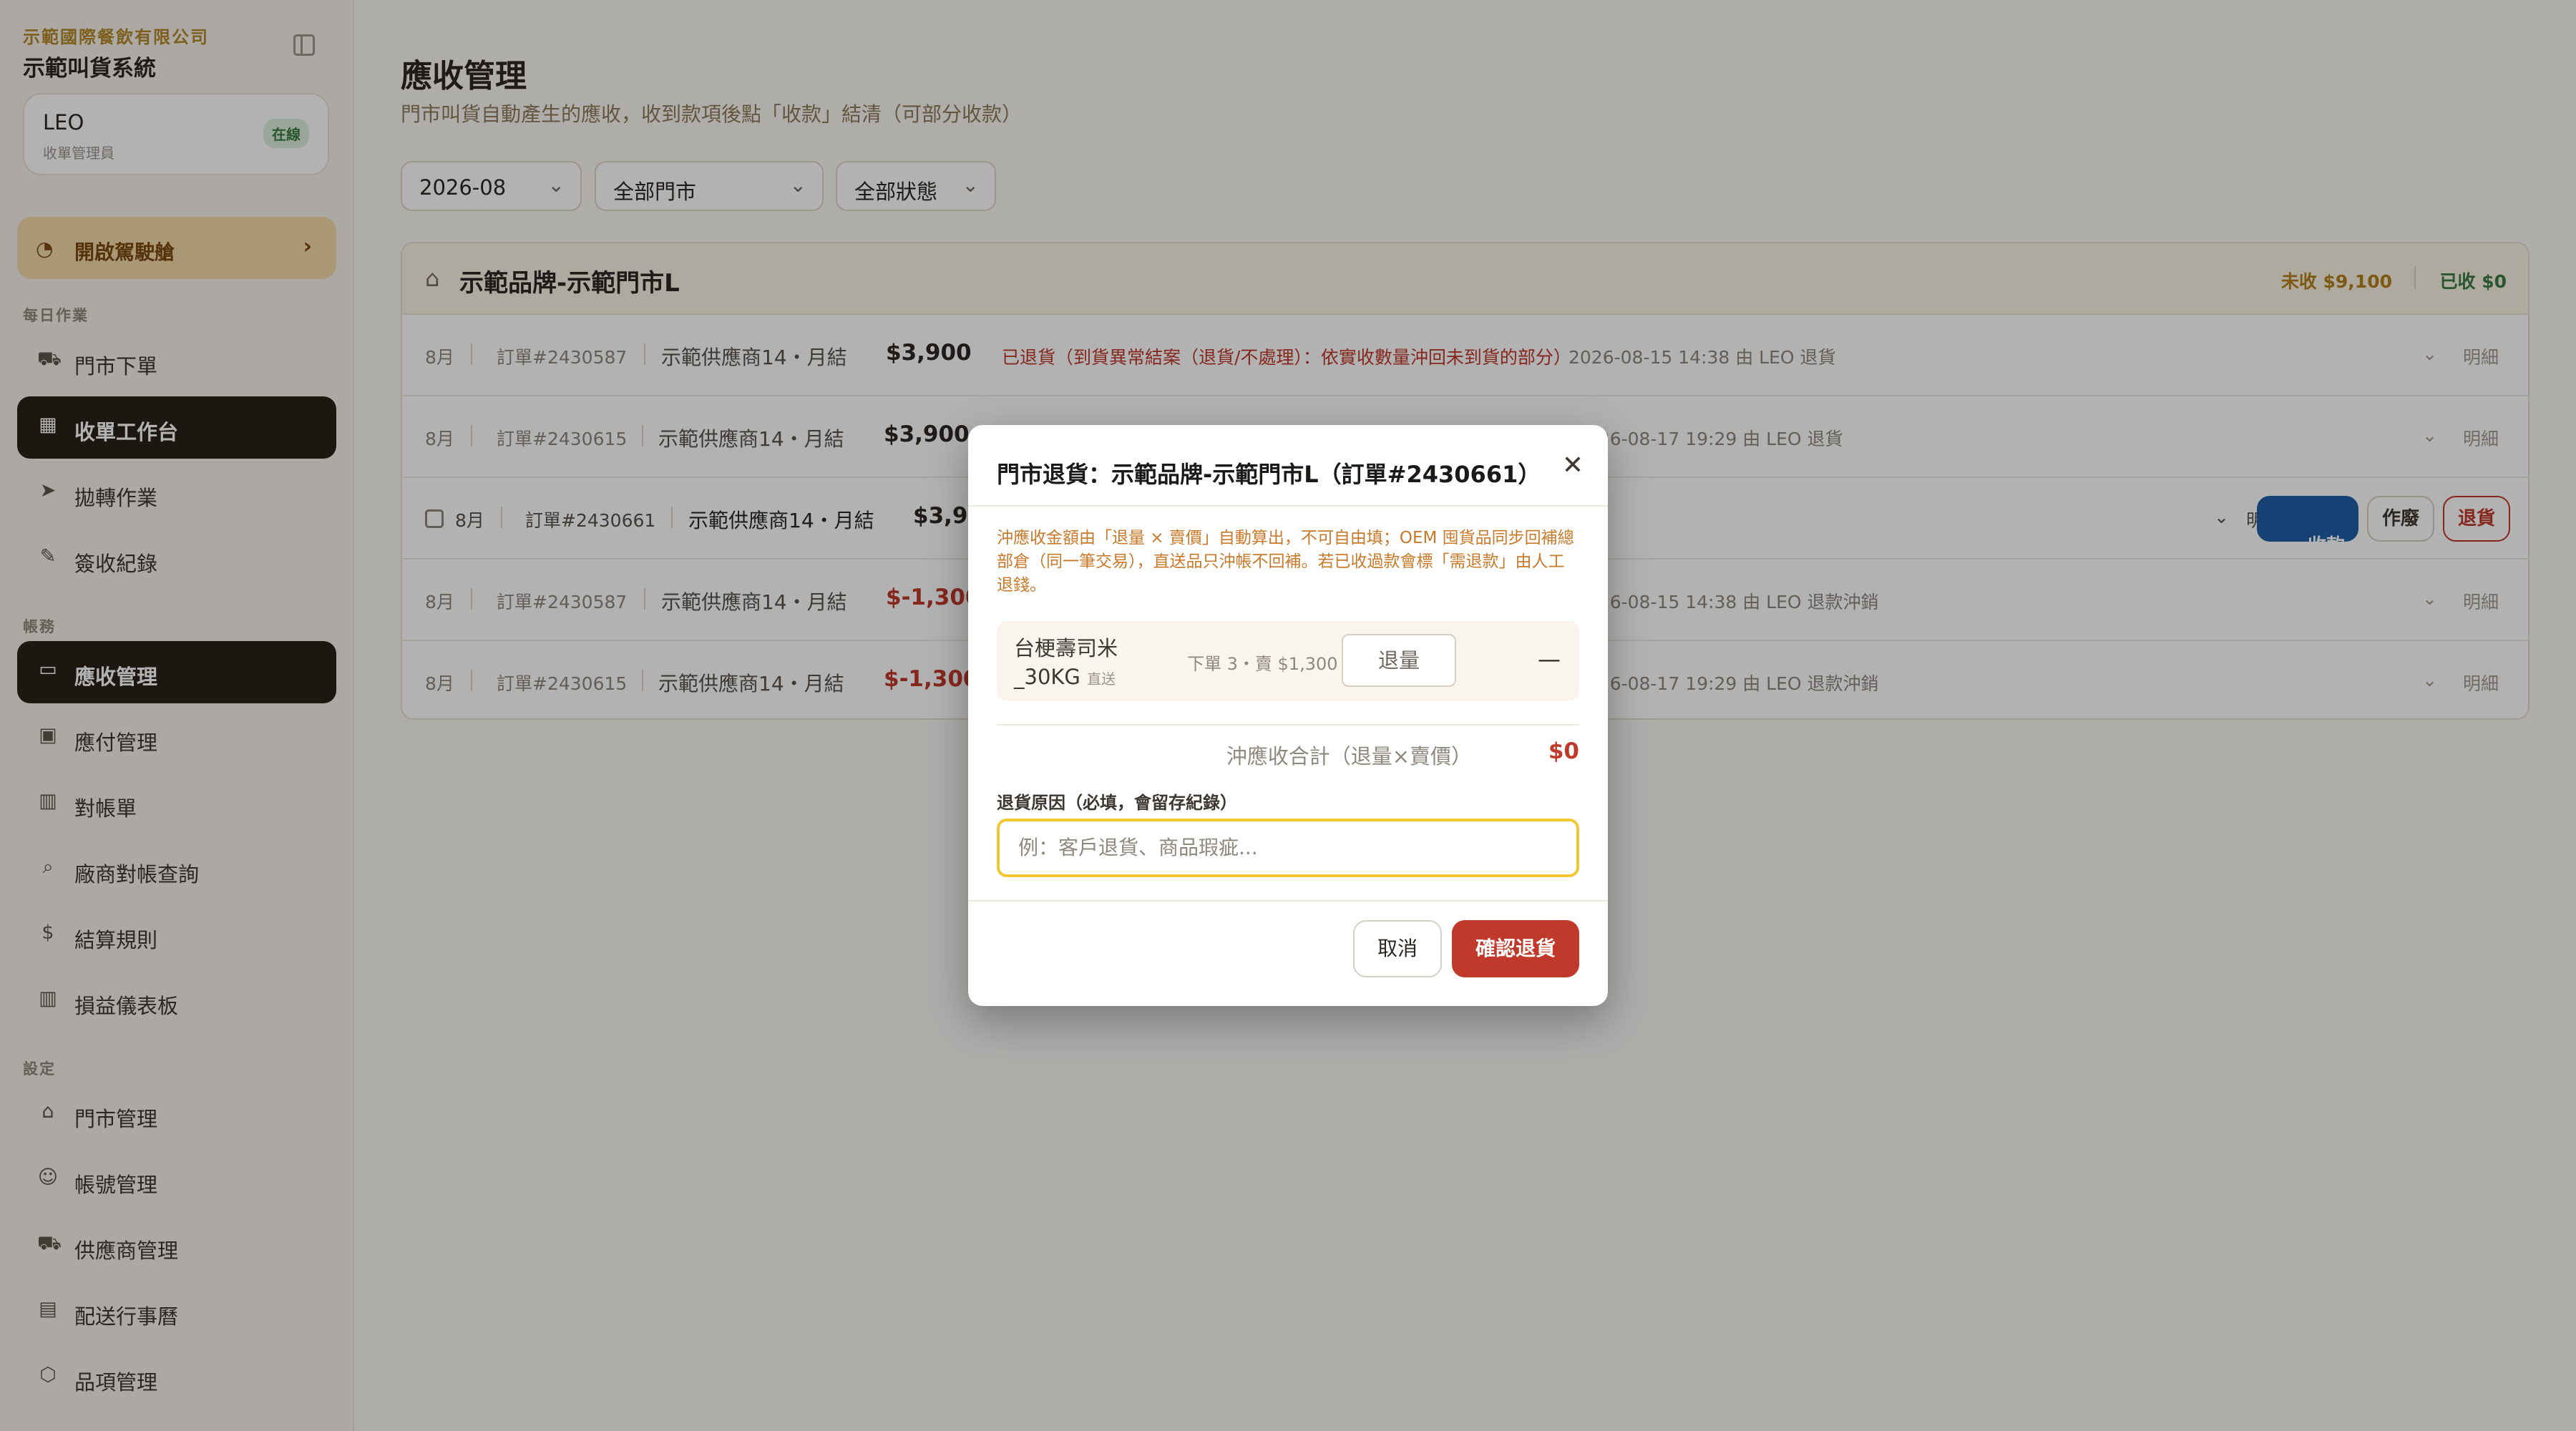  Describe the element at coordinates (1262, 664) in the screenshot. I see `item-meta: 下單 3・賣 $1,300` at that location.